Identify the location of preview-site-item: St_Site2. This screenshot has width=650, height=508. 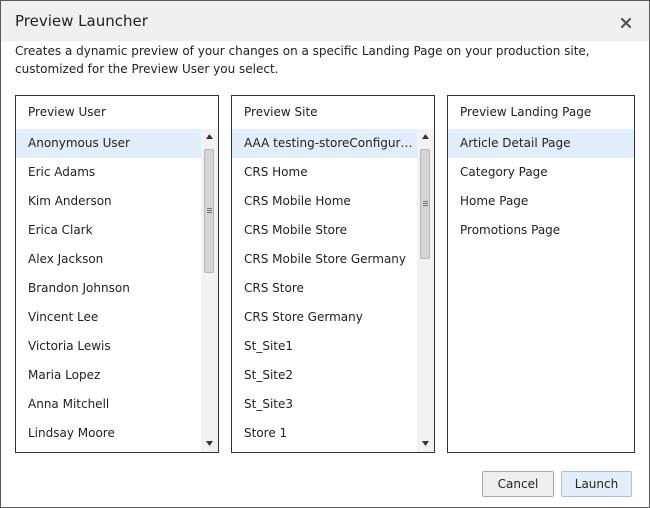
(324, 375).